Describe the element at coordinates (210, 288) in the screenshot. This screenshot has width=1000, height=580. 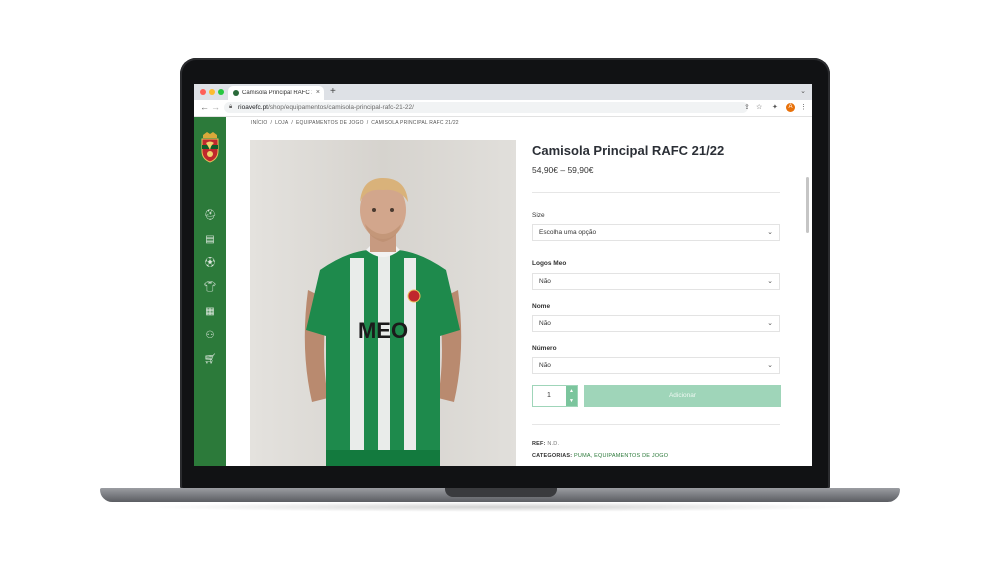
I see `shirt-icon: 👕︎` at that location.